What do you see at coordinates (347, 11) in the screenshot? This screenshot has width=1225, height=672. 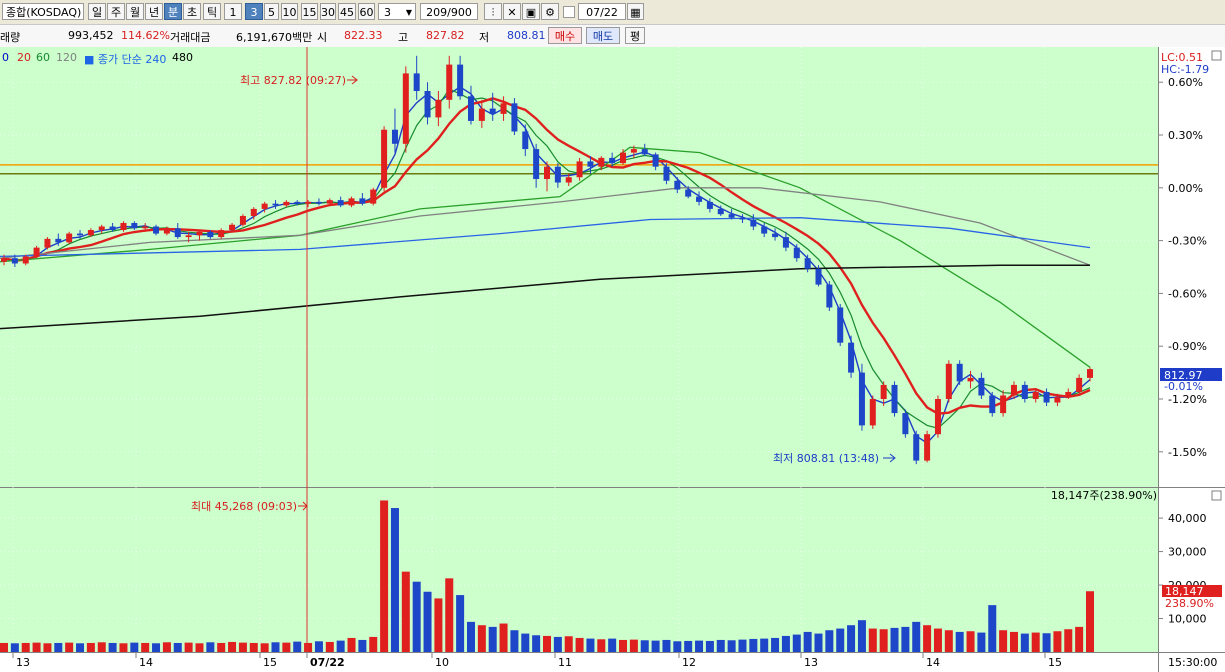 I see `interval-button-45: 45` at bounding box center [347, 11].